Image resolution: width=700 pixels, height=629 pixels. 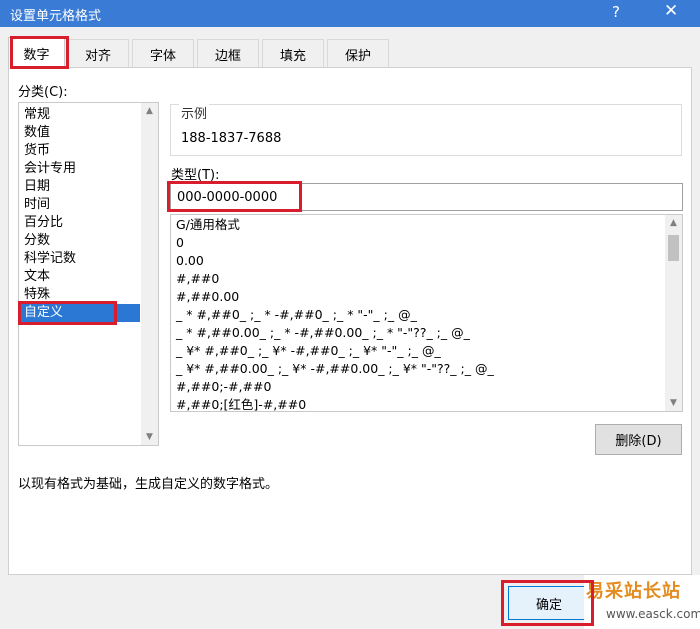 What do you see at coordinates (195, 175) in the screenshot?
I see `type-label: 类型(T):` at bounding box center [195, 175].